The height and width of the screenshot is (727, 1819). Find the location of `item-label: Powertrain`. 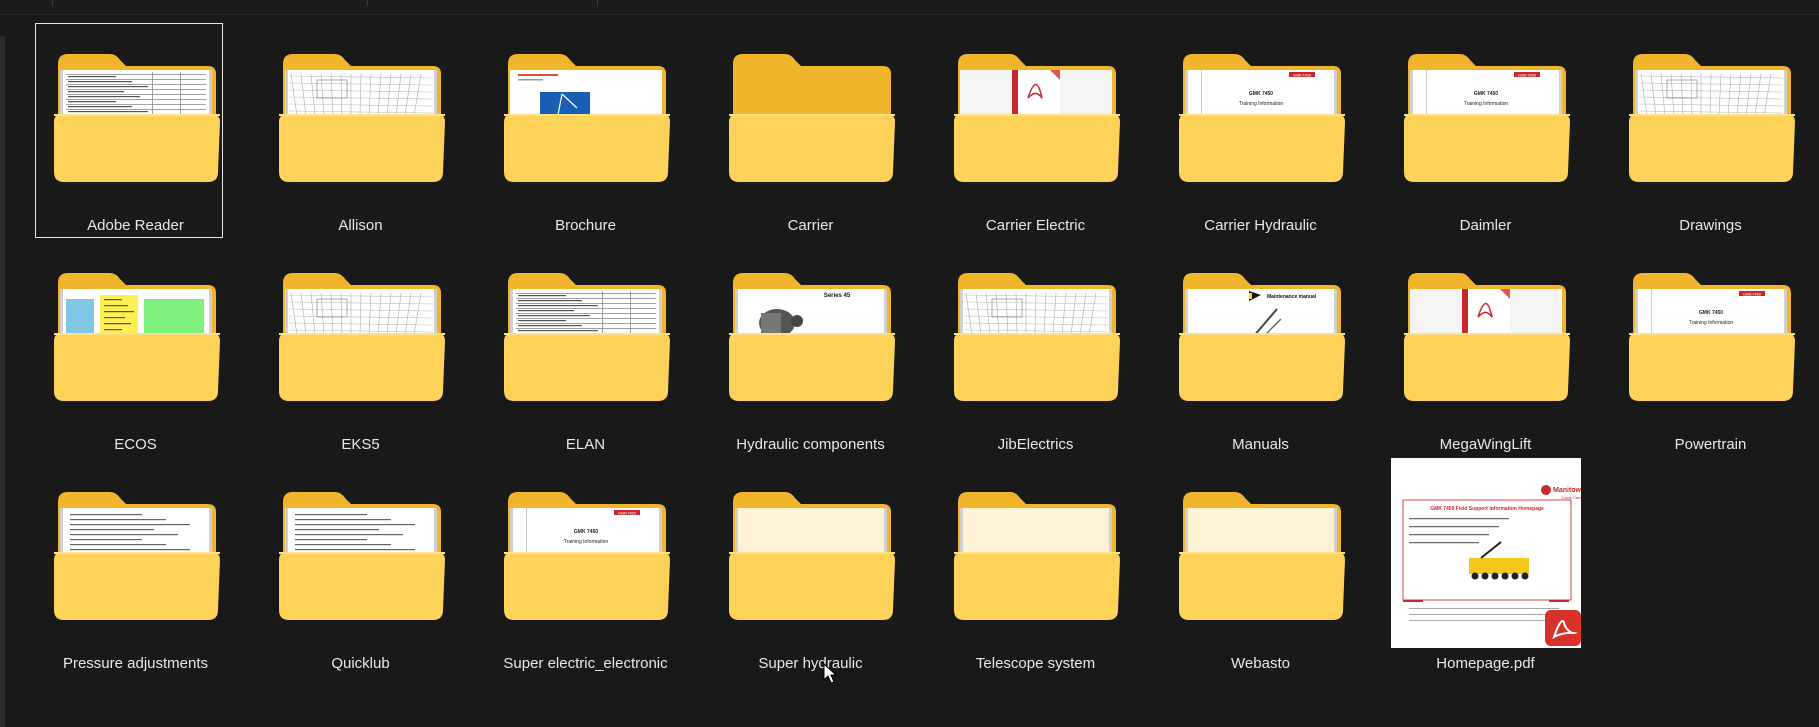

item-label: Powertrain is located at coordinates (1710, 444).